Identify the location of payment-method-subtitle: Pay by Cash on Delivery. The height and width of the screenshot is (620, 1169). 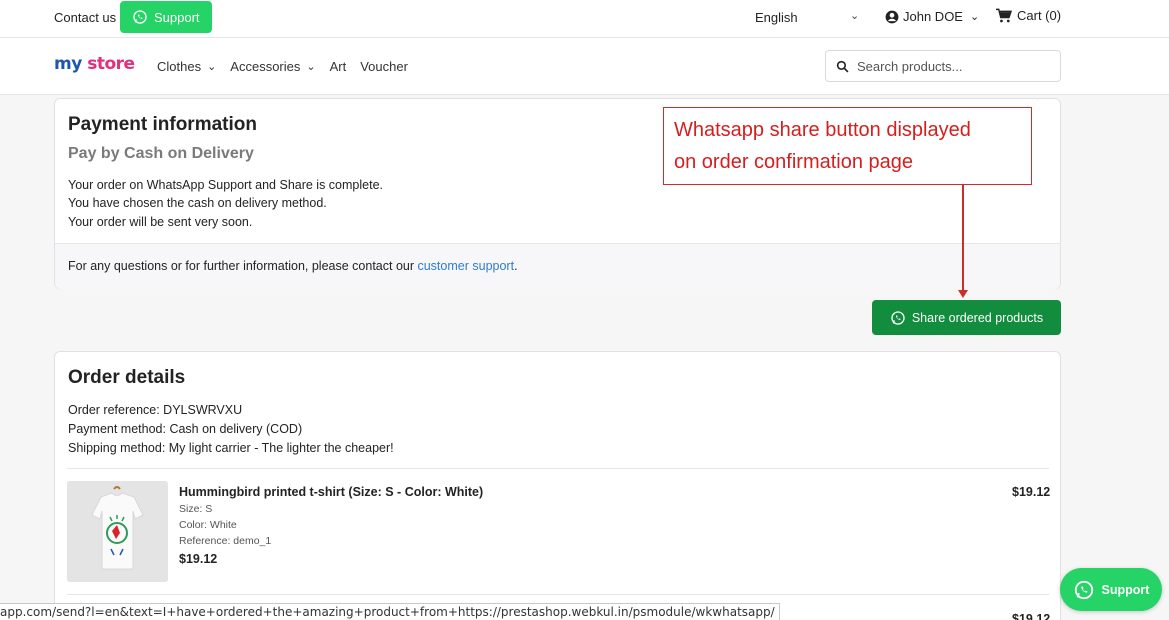
(161, 153).